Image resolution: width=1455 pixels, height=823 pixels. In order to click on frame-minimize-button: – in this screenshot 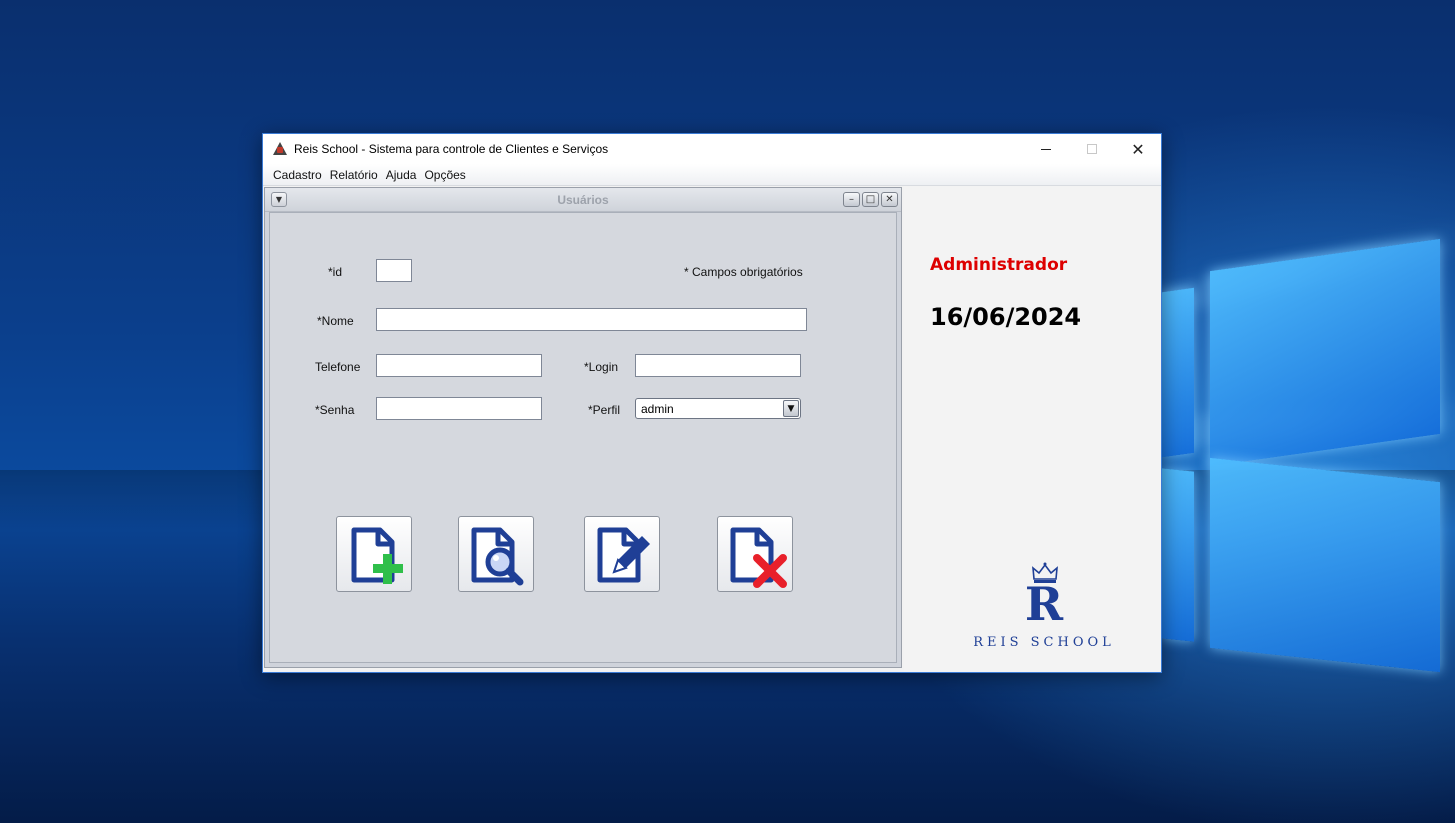, I will do `click(851, 199)`.